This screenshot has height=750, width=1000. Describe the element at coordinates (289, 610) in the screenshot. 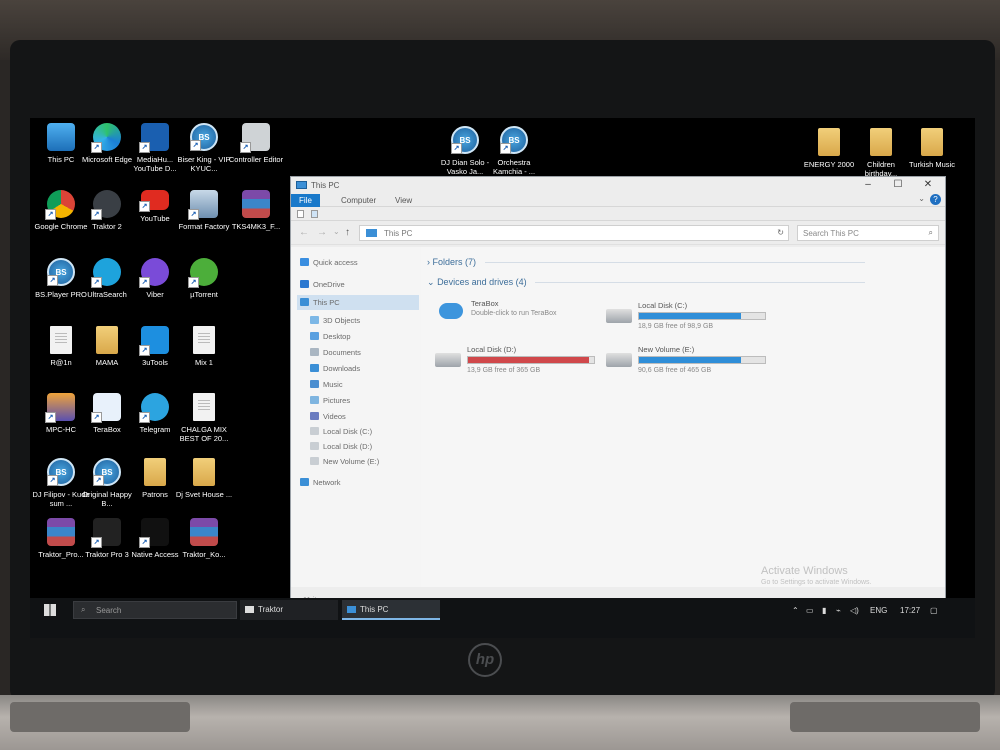

I see `taskbar-app-traktor: Traktor` at that location.